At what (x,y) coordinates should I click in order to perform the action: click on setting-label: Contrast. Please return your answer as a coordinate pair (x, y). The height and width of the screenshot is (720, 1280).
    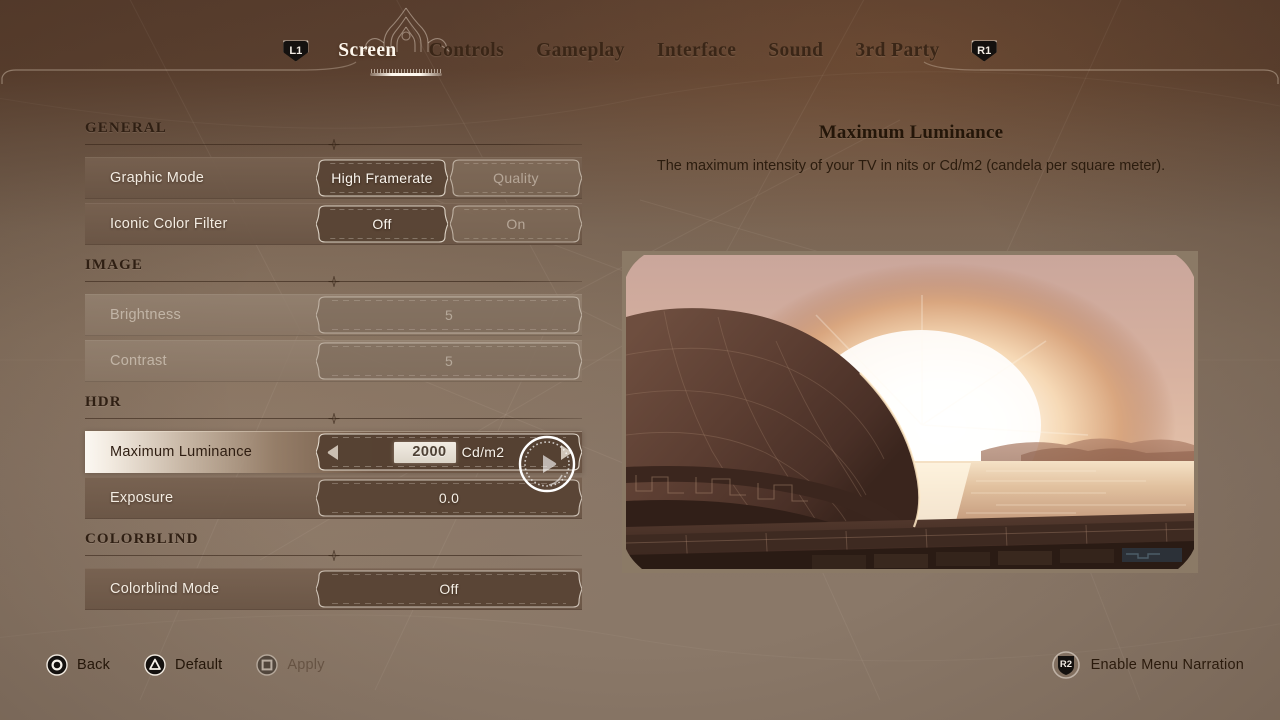
    Looking at the image, I should click on (138, 361).